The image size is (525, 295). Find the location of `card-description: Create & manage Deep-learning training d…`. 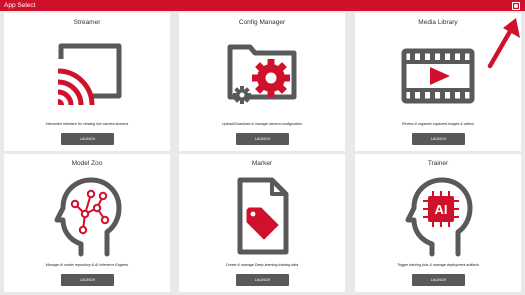

card-description: Create & manage Deep-learning training d… is located at coordinates (262, 265).